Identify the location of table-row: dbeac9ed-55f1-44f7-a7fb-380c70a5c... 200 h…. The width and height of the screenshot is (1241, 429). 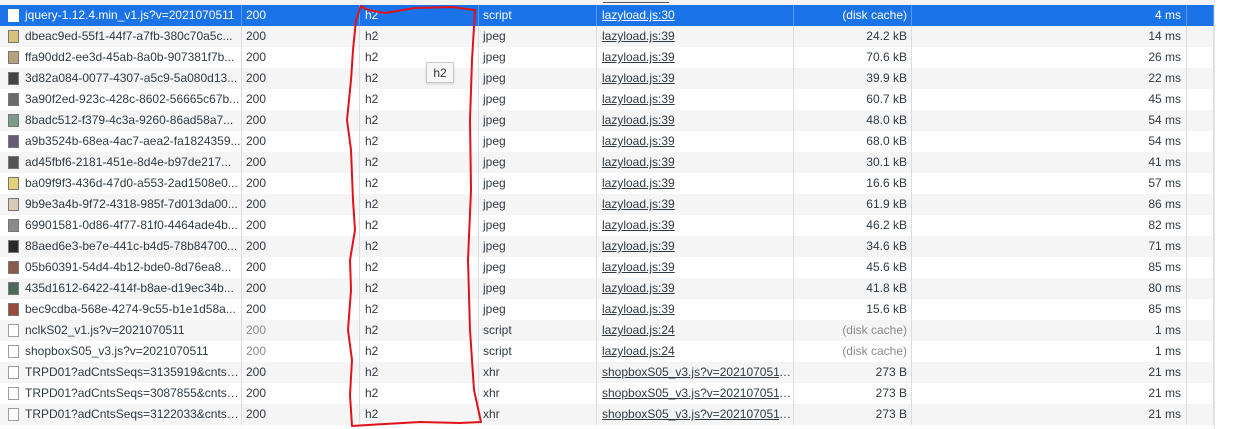
(607, 36).